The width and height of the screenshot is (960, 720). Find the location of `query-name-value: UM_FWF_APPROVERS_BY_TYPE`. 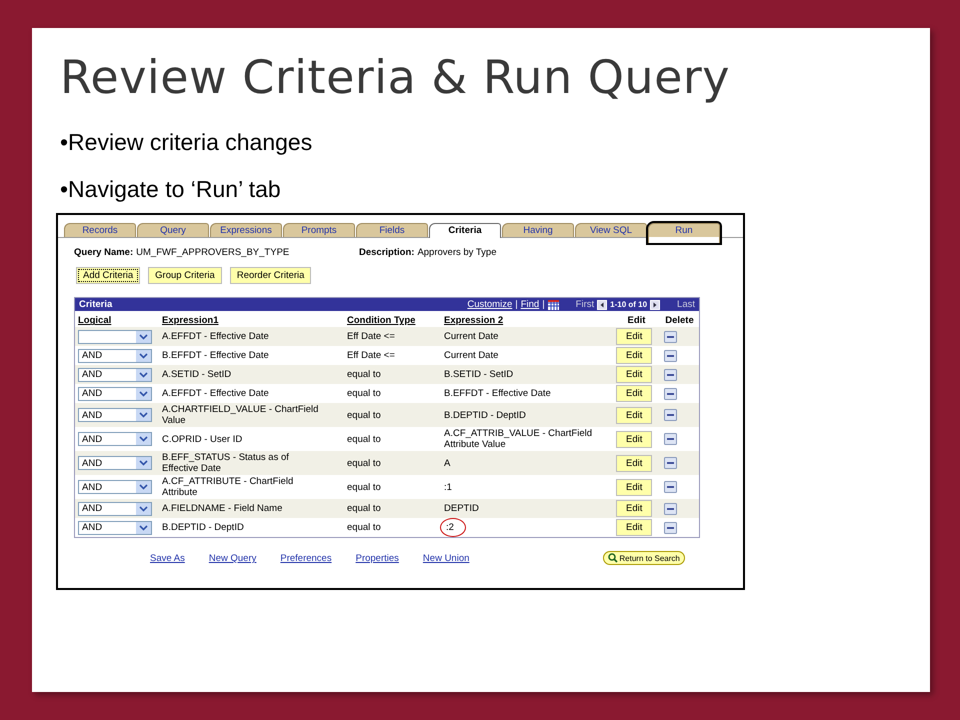

query-name-value: UM_FWF_APPROVERS_BY_TYPE is located at coordinates (213, 252).